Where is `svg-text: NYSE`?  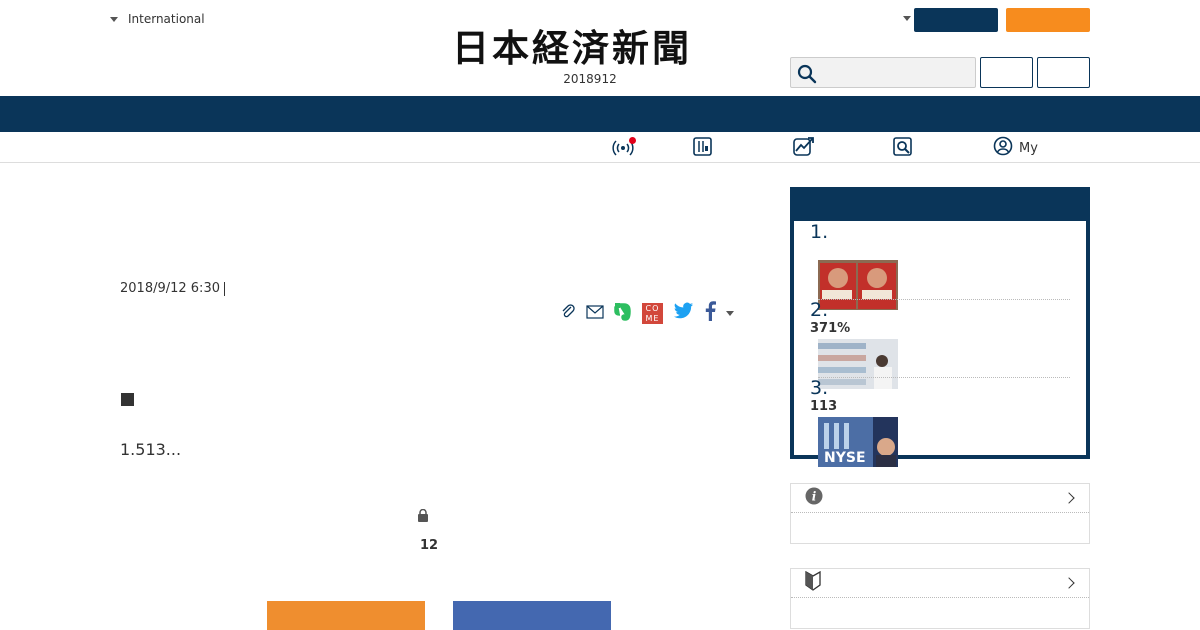
svg-text: NYSE is located at coordinates (845, 458).